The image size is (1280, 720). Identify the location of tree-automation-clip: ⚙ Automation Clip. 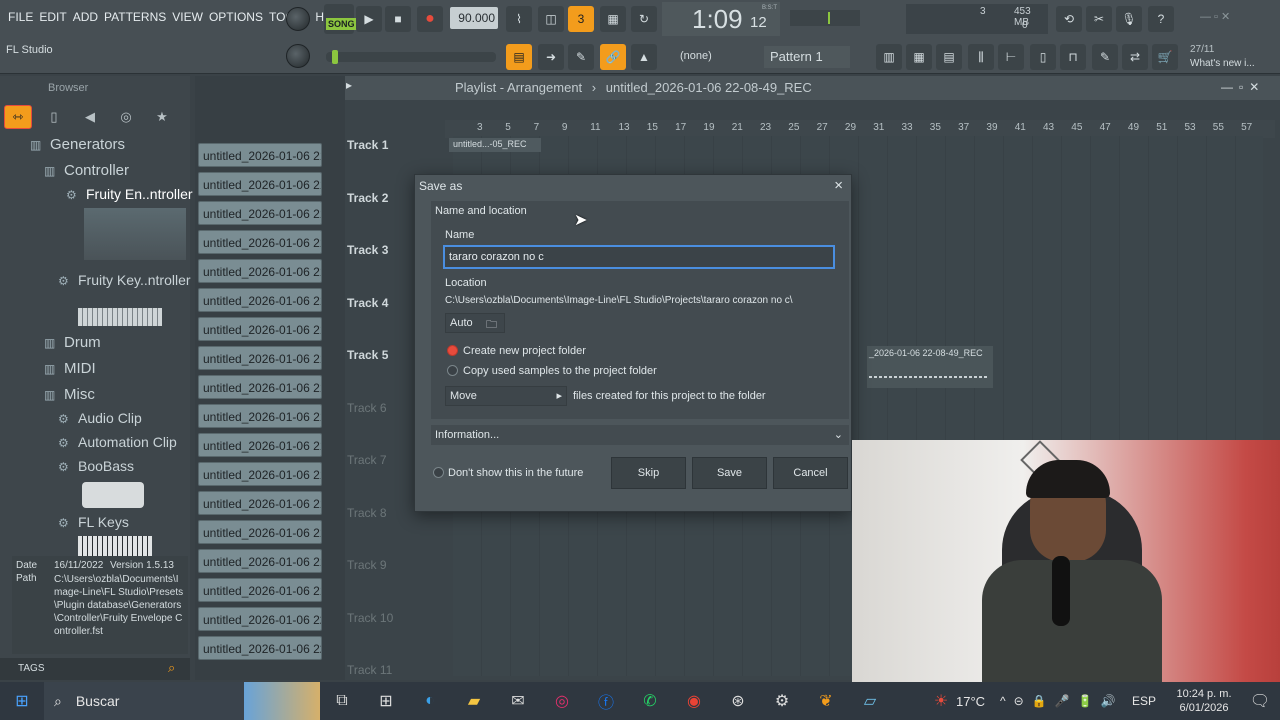
(117, 442).